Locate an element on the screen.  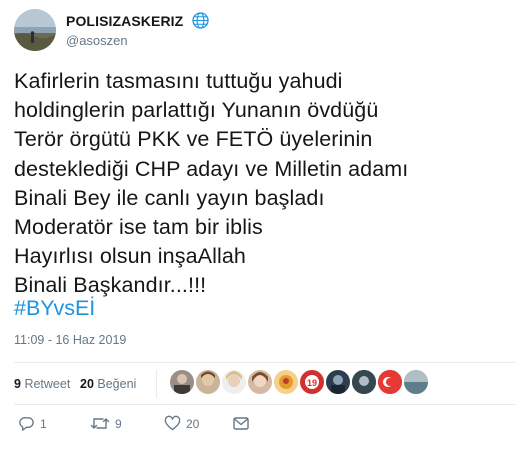
landscape-avatar-image is located at coordinates (35, 30).